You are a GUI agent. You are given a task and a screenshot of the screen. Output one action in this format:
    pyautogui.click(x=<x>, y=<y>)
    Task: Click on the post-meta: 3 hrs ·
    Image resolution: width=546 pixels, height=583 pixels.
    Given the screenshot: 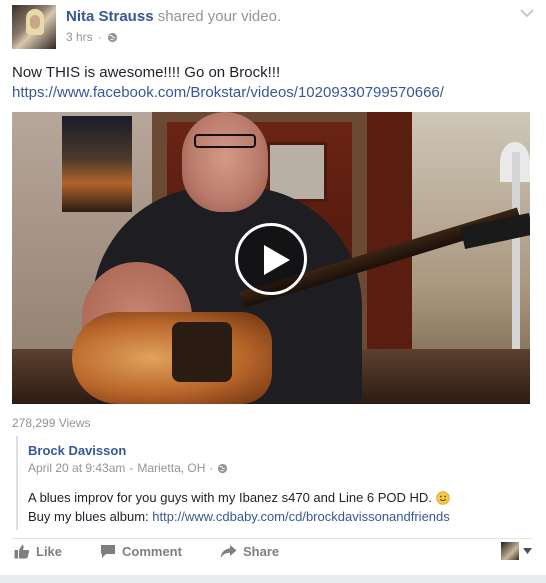 What is the action you would take?
    pyautogui.click(x=92, y=37)
    